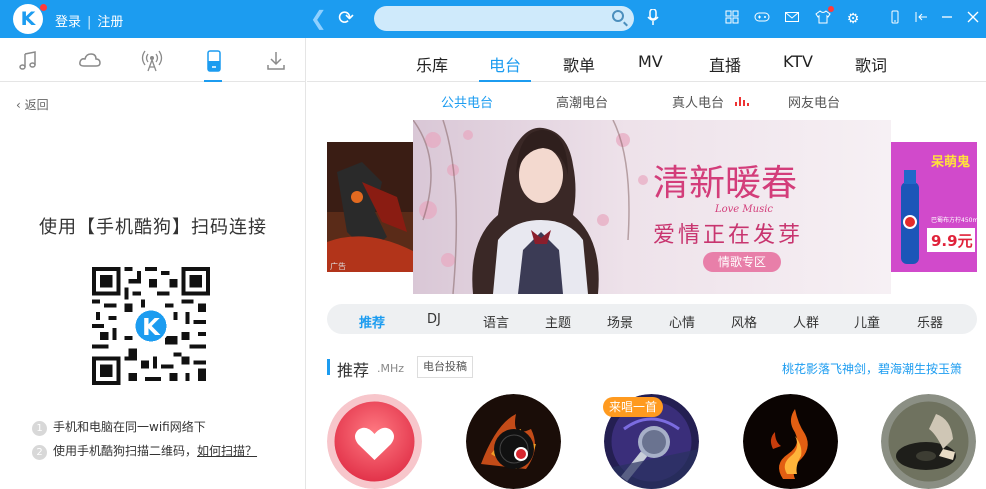  Describe the element at coordinates (276, 62) in the screenshot. I see `download-icon` at that location.